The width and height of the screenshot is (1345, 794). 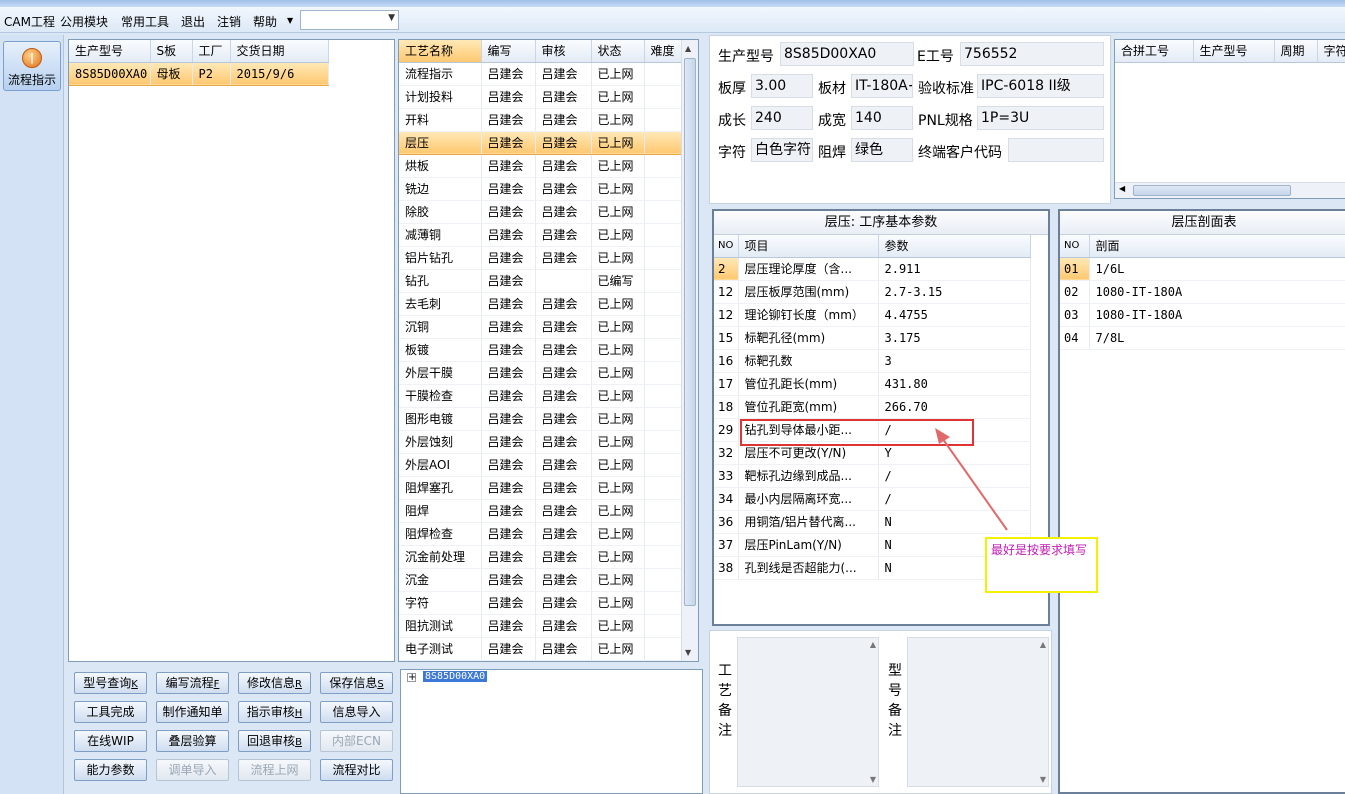 What do you see at coordinates (440, 74) in the screenshot?
I see `cell-process: 流程指示` at bounding box center [440, 74].